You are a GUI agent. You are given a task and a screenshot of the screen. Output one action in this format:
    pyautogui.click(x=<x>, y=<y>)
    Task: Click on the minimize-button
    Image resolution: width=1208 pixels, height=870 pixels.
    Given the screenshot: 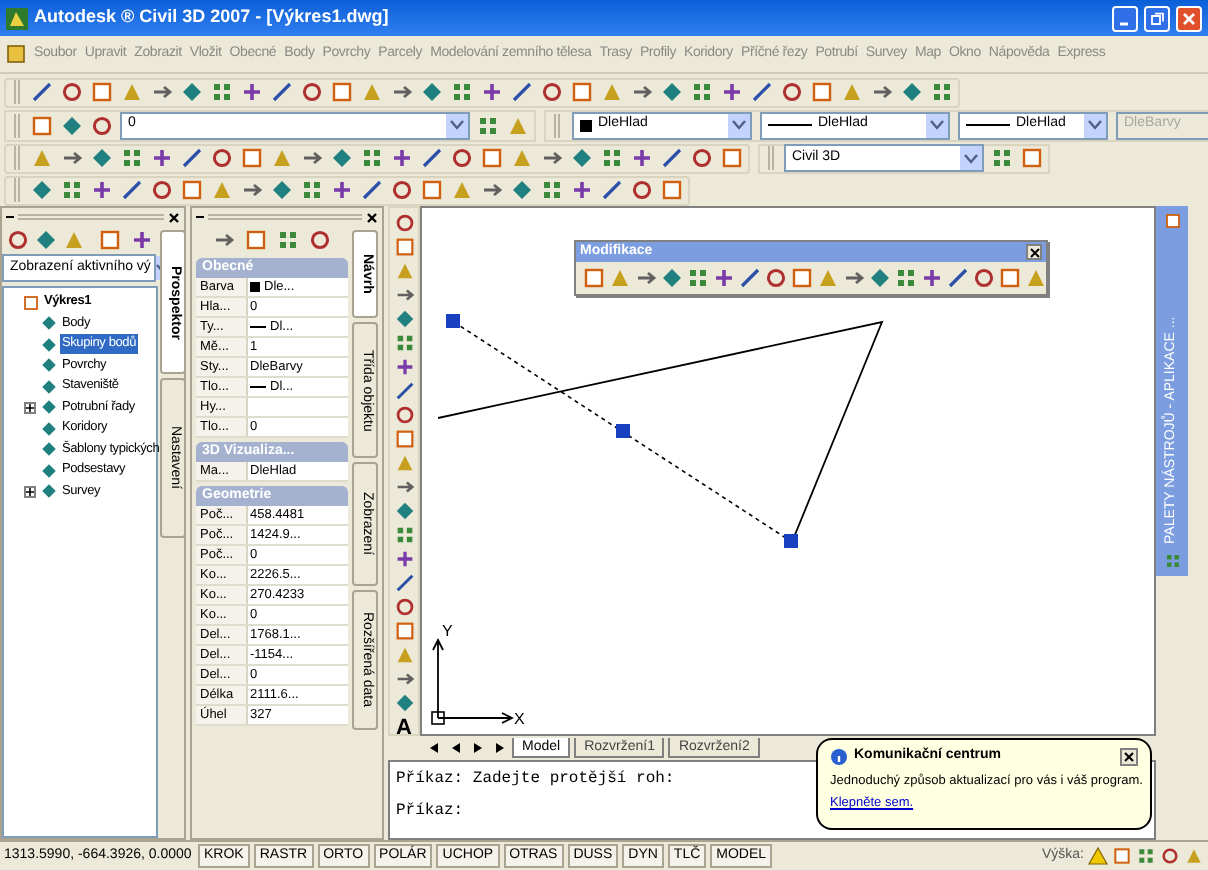 What is the action you would take?
    pyautogui.click(x=1125, y=18)
    